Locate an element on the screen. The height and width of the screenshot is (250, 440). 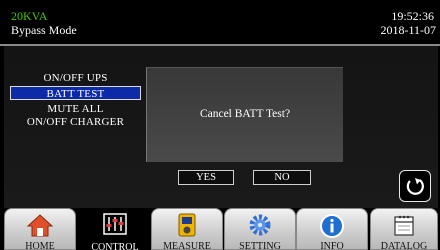
tab-control: CONTROL is located at coordinates (115, 229).